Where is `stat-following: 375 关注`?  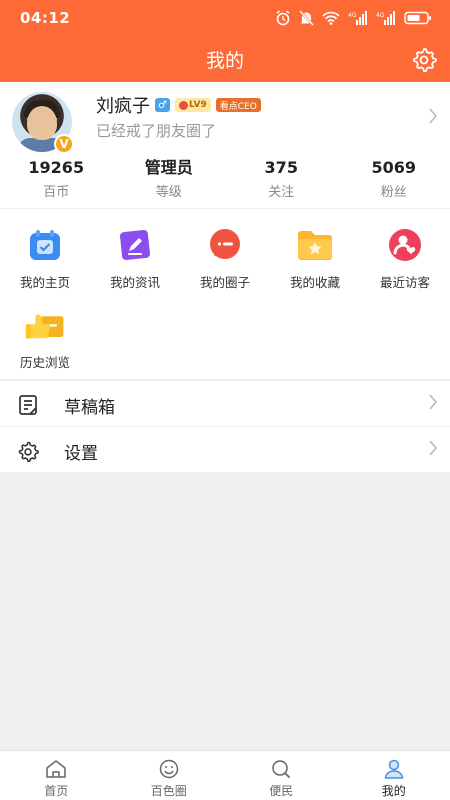 stat-following: 375 关注 is located at coordinates (281, 180).